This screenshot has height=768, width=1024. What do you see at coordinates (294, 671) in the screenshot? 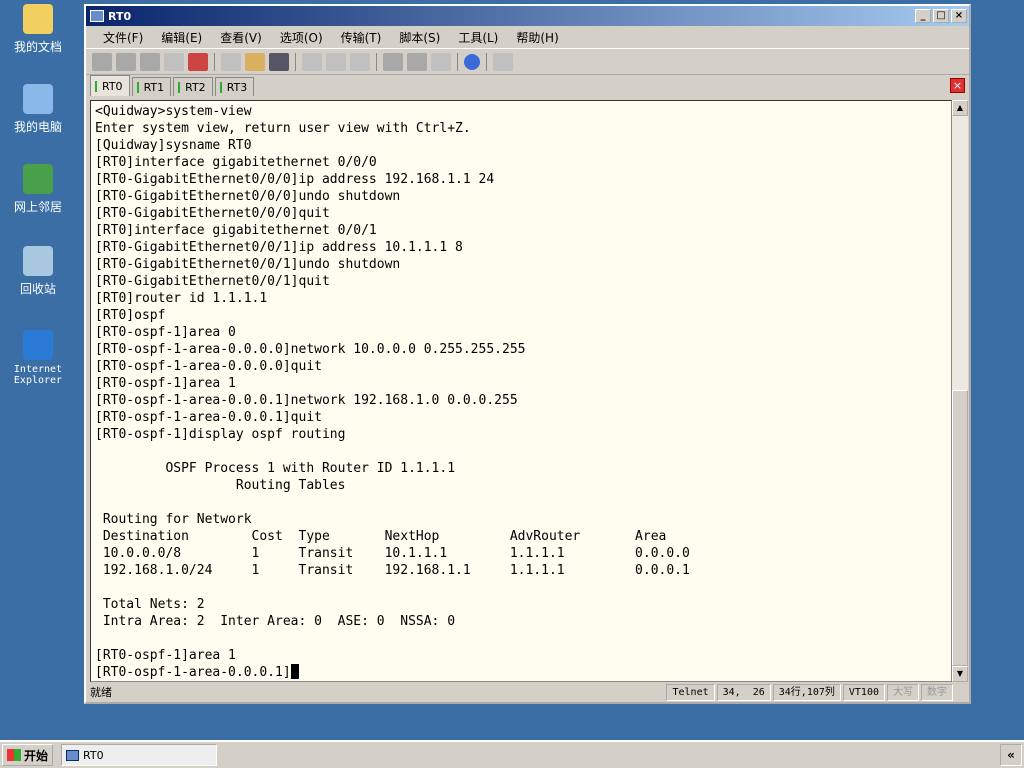
I see `terminal-cursor` at bounding box center [294, 671].